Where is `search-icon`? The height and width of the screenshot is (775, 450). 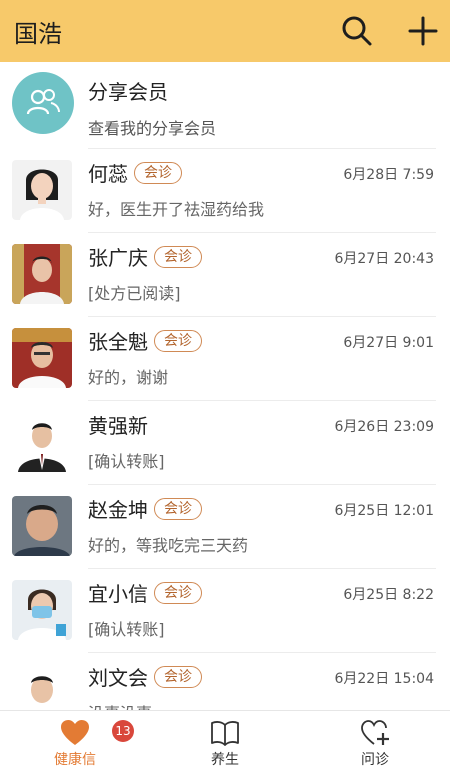 search-icon is located at coordinates (357, 31).